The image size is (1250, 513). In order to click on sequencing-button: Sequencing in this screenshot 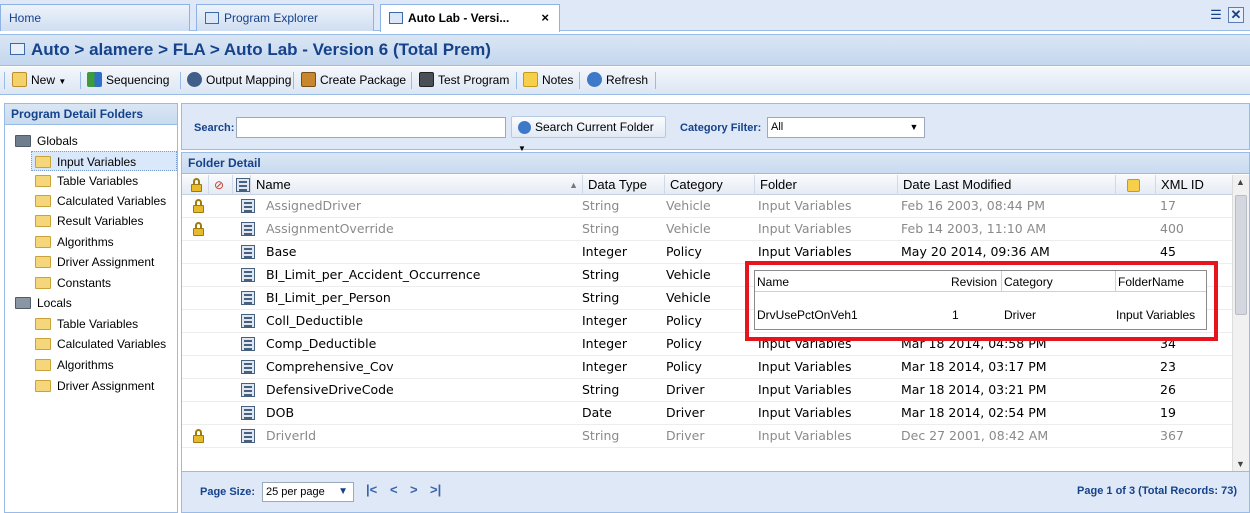, I will do `click(128, 80)`.